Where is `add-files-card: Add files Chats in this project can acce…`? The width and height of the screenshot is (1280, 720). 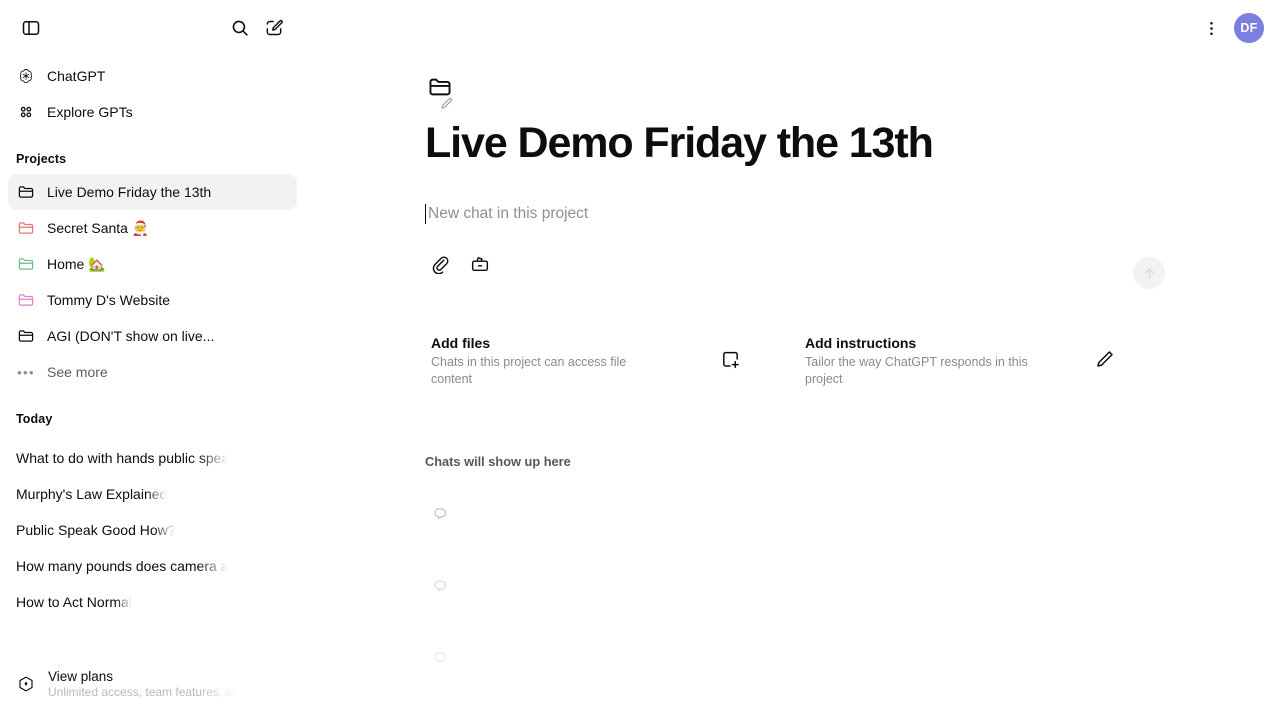
add-files-card: Add files Chats in this project can acce… is located at coordinates (590, 361).